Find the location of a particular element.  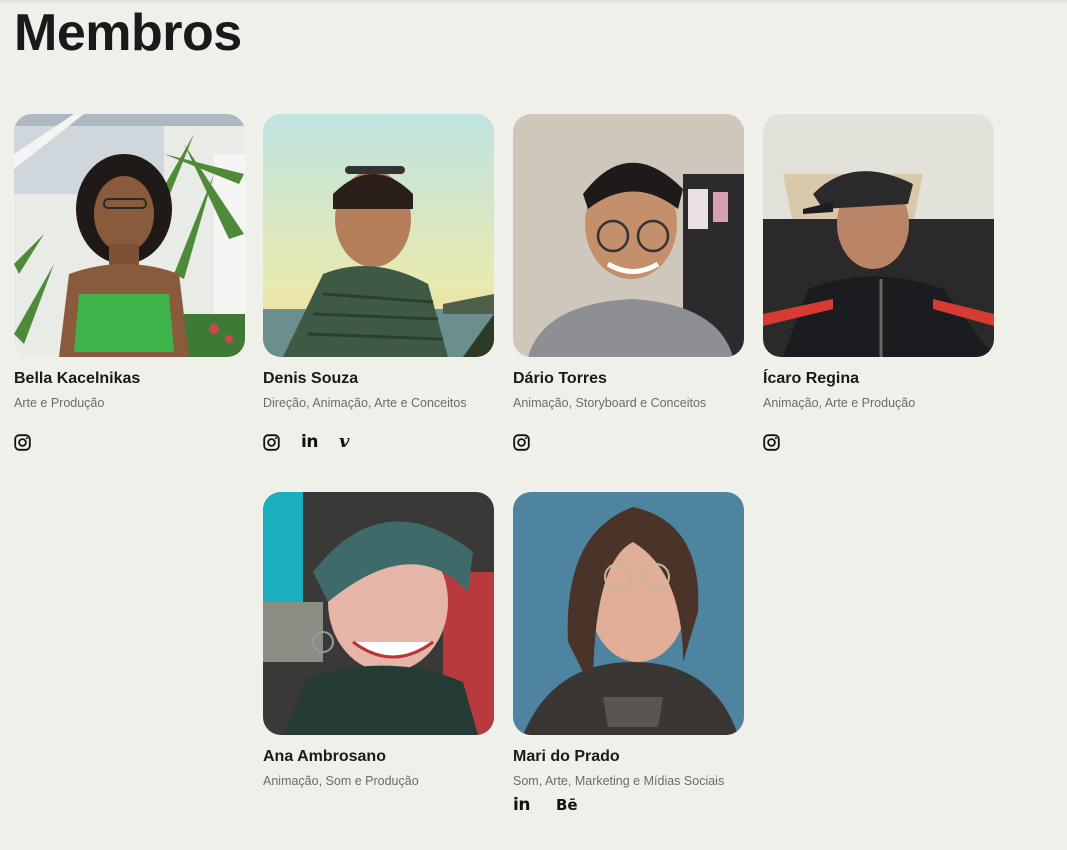

member-role: Animação, Arte e Produção is located at coordinates (839, 403).